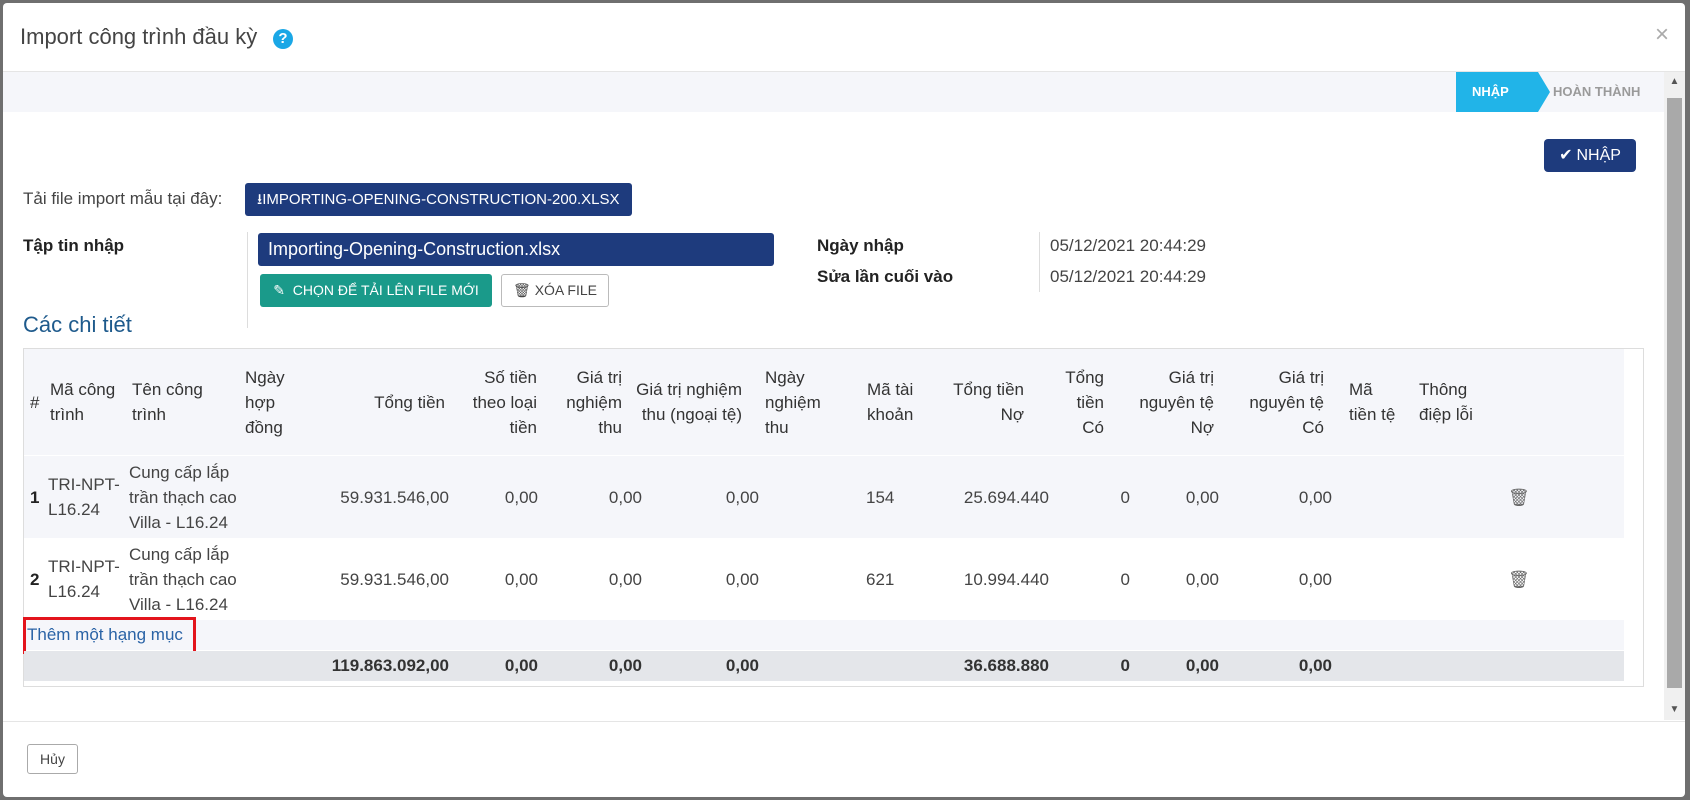 The height and width of the screenshot is (800, 1690). What do you see at coordinates (1674, 393) in the screenshot?
I see `scroll-thumb` at bounding box center [1674, 393].